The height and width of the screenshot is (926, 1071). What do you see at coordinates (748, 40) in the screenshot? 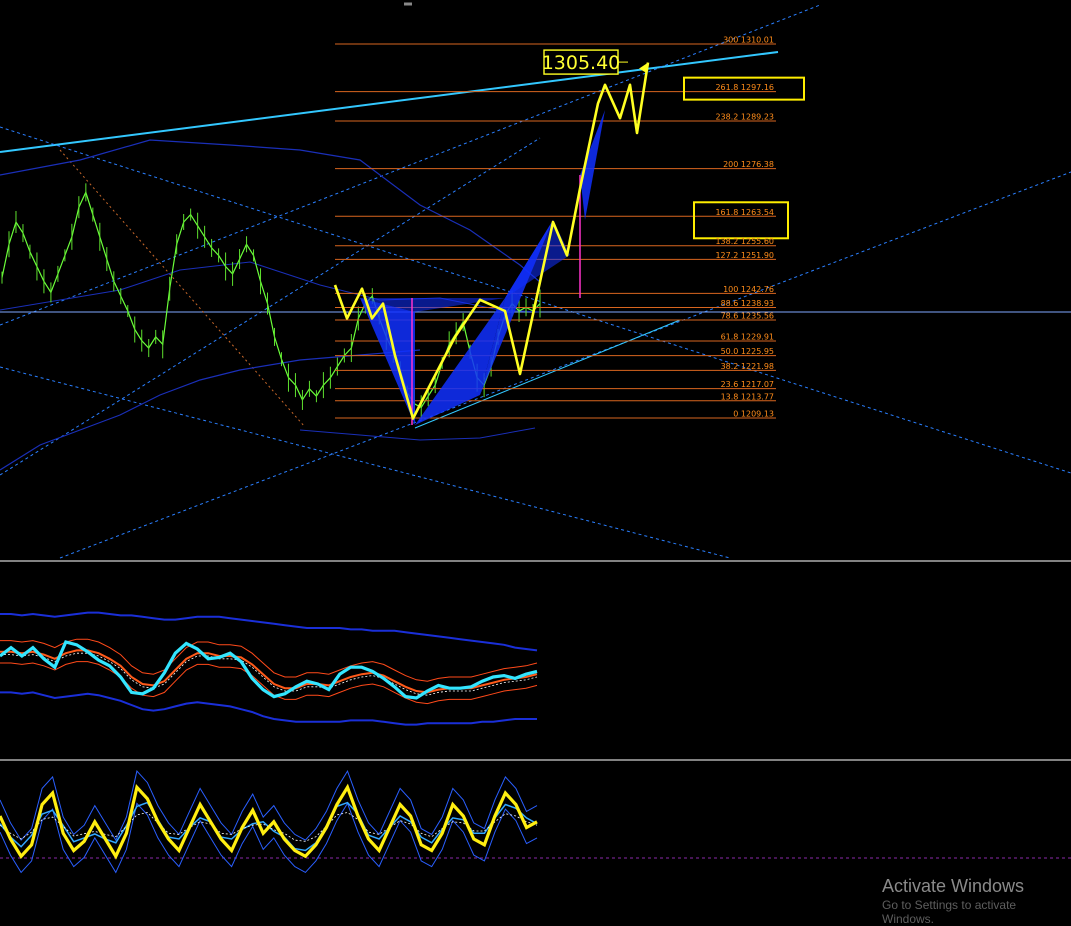
I see `fib-level-label: 300 1310.01` at bounding box center [748, 40].